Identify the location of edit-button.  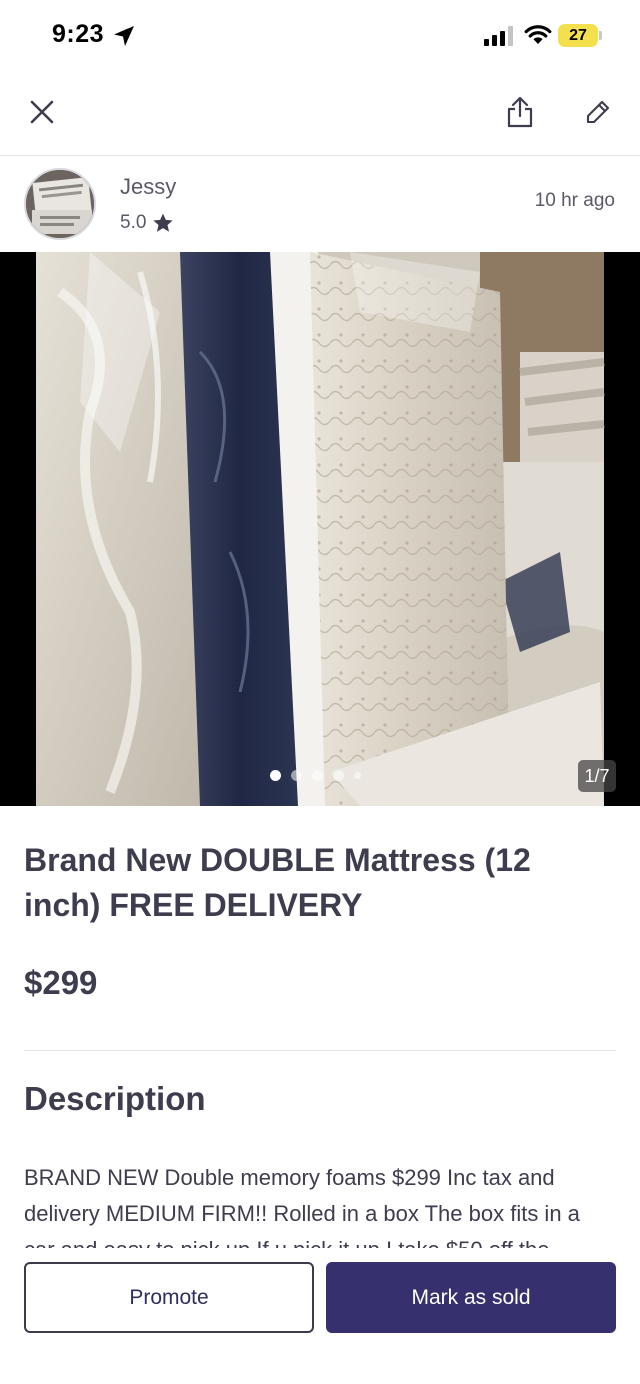
(598, 112).